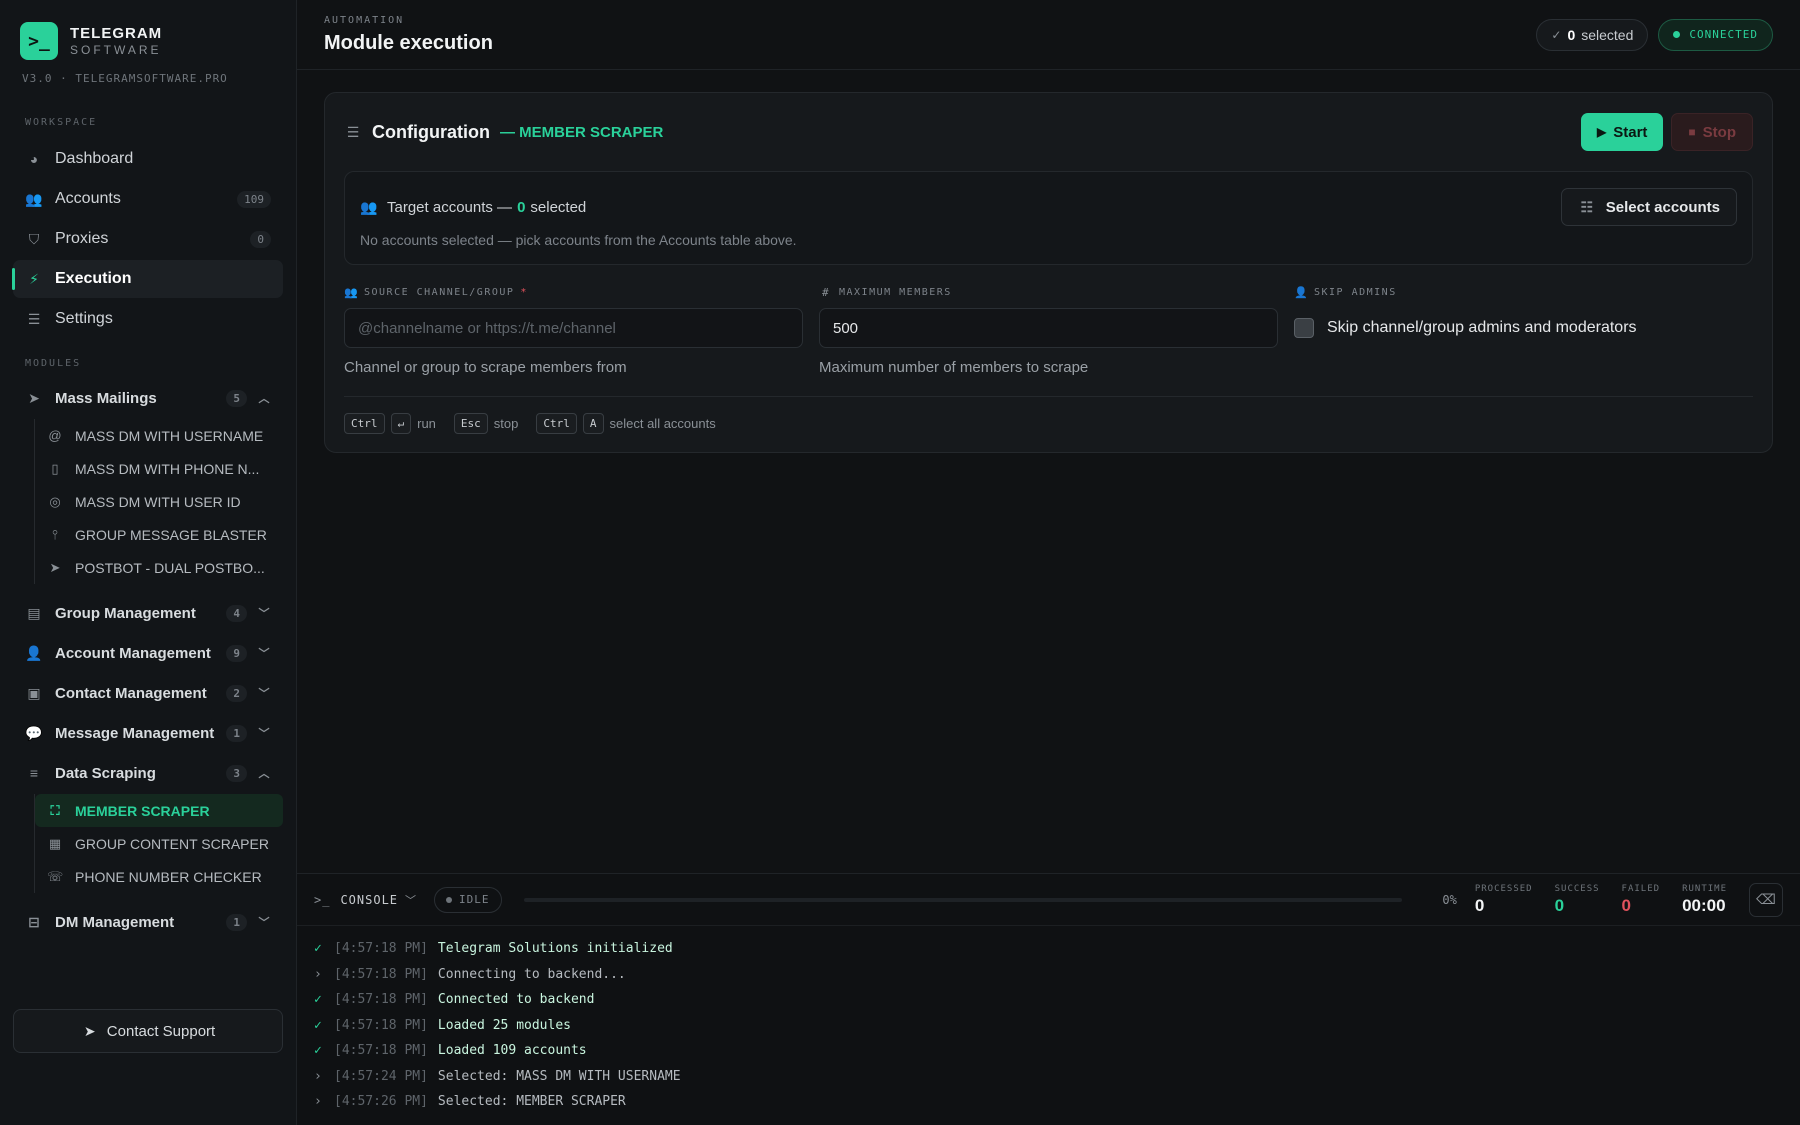 The image size is (1800, 1125). I want to click on target-title-prefix: Target accounts —, so click(450, 207).